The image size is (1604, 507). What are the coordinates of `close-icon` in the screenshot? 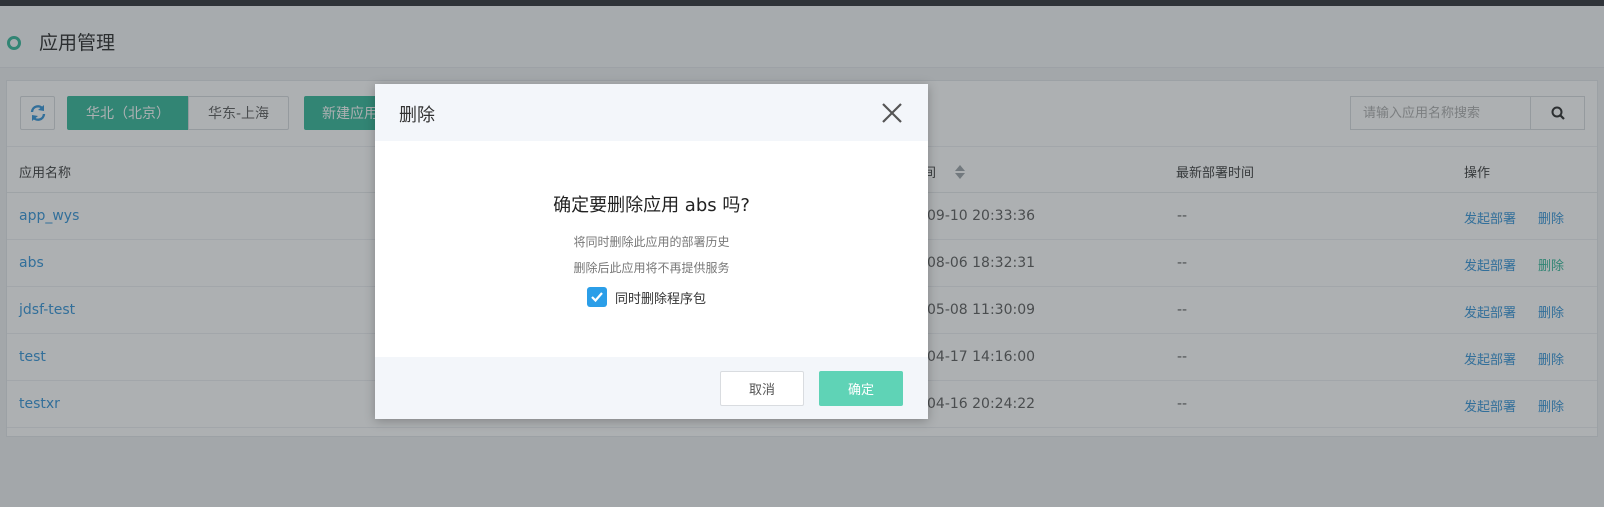 It's located at (892, 113).